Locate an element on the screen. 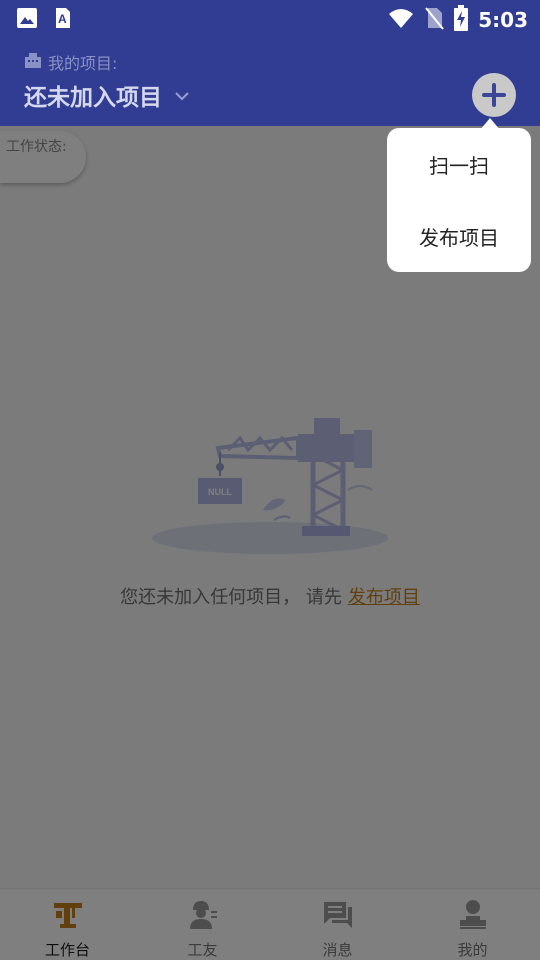  image-icon is located at coordinates (27, 20).